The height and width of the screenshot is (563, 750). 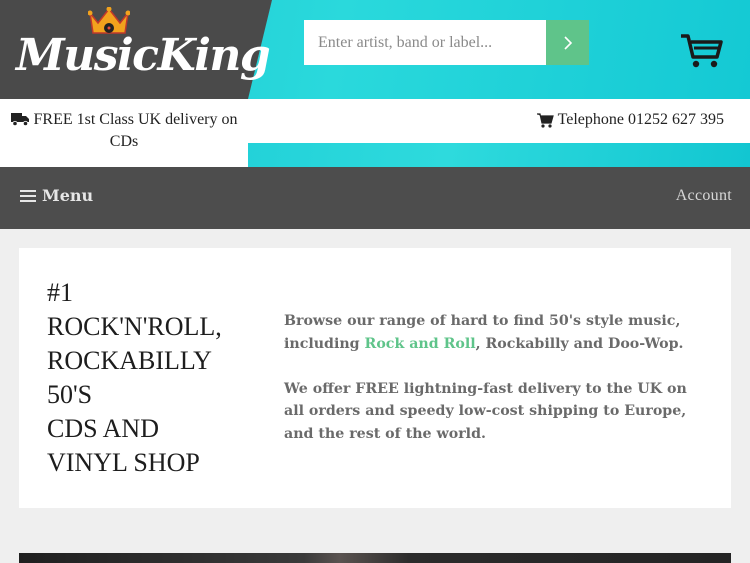 I want to click on menu-button: Menu, so click(x=56, y=195).